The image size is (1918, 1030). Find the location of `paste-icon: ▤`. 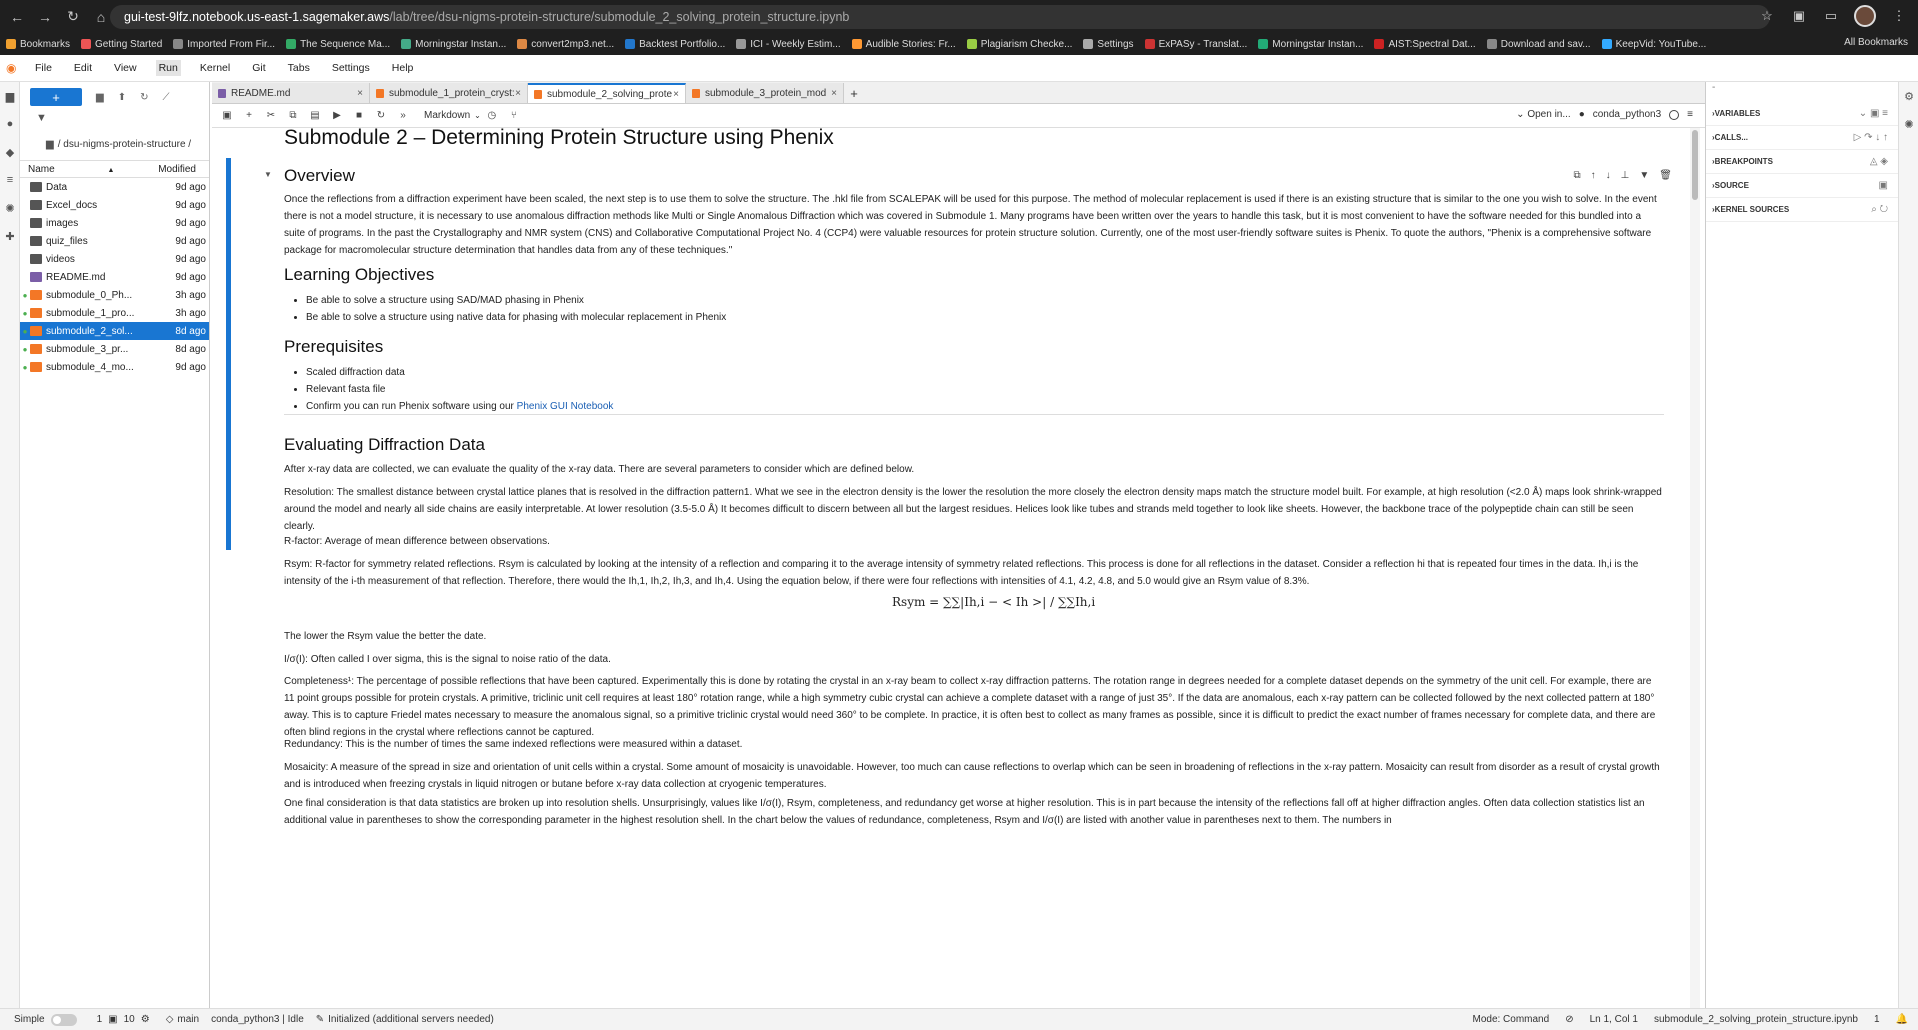

paste-icon: ▤ is located at coordinates (315, 115).